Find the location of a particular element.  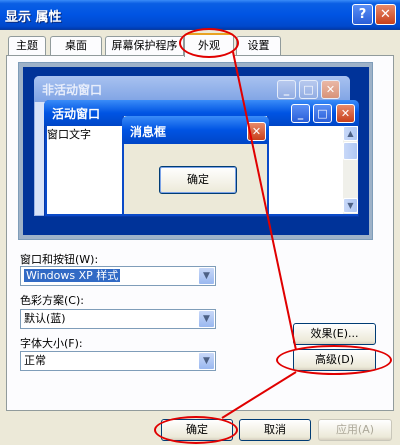

annotation-oval-appearance-tab is located at coordinates (209, 43).